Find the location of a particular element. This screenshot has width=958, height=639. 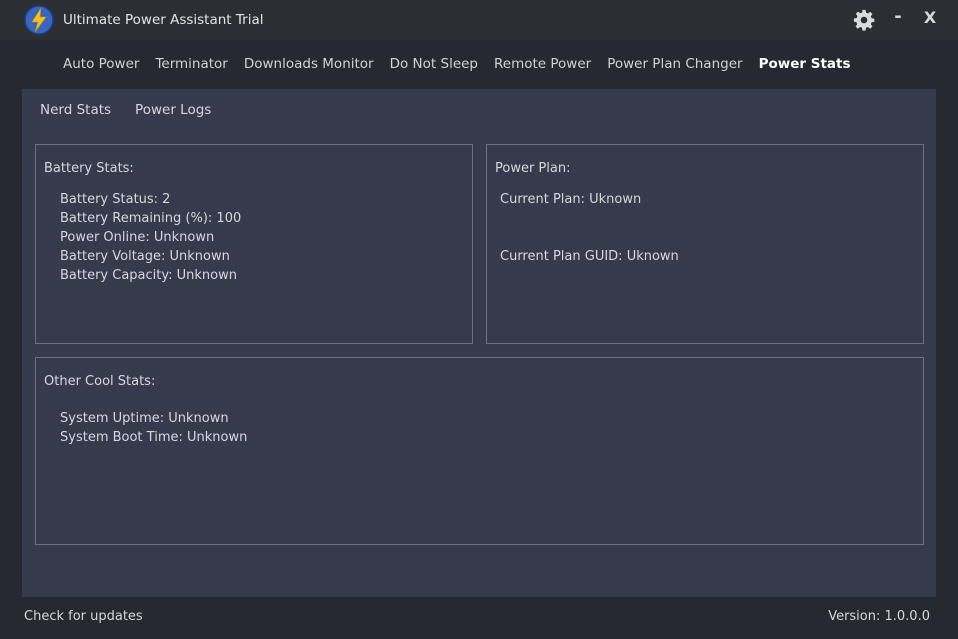

minimize-button: - is located at coordinates (898, 19).